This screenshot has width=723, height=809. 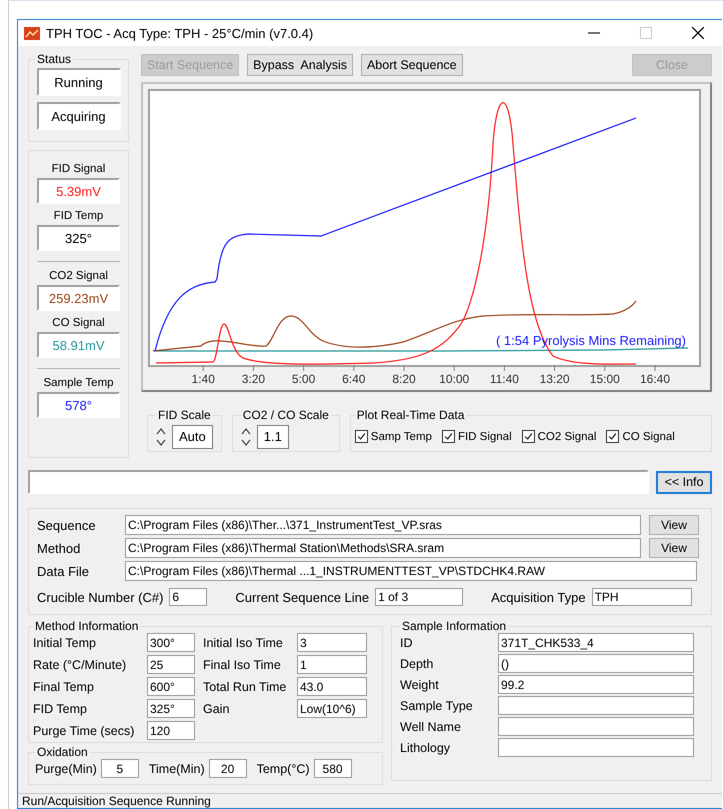 What do you see at coordinates (304, 379) in the screenshot?
I see `x-tick-label: 5:00` at bounding box center [304, 379].